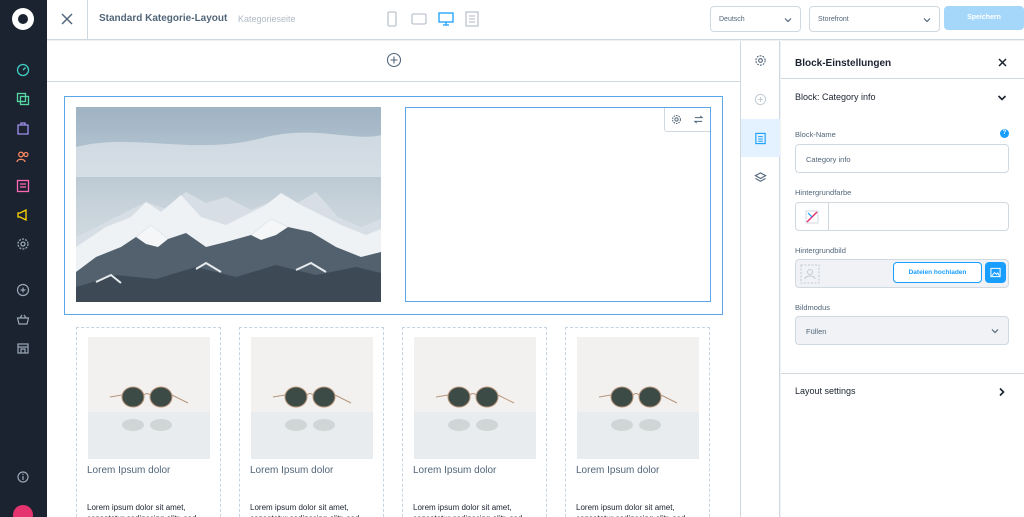 The width and height of the screenshot is (1024, 517). I want to click on orders-icon, so click(23, 128).